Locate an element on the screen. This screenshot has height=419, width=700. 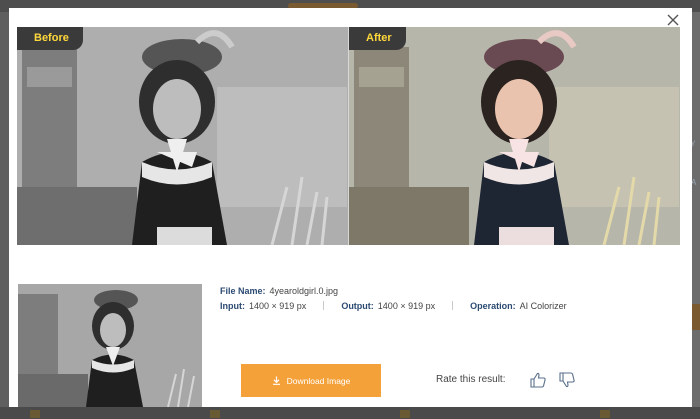
background-bottom-strip is located at coordinates (350, 413).